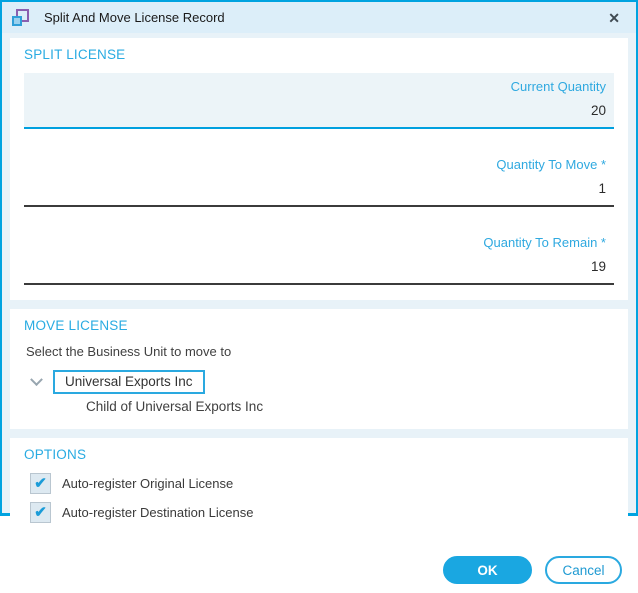  Describe the element at coordinates (614, 18) in the screenshot. I see `close-icon: ✕` at that location.